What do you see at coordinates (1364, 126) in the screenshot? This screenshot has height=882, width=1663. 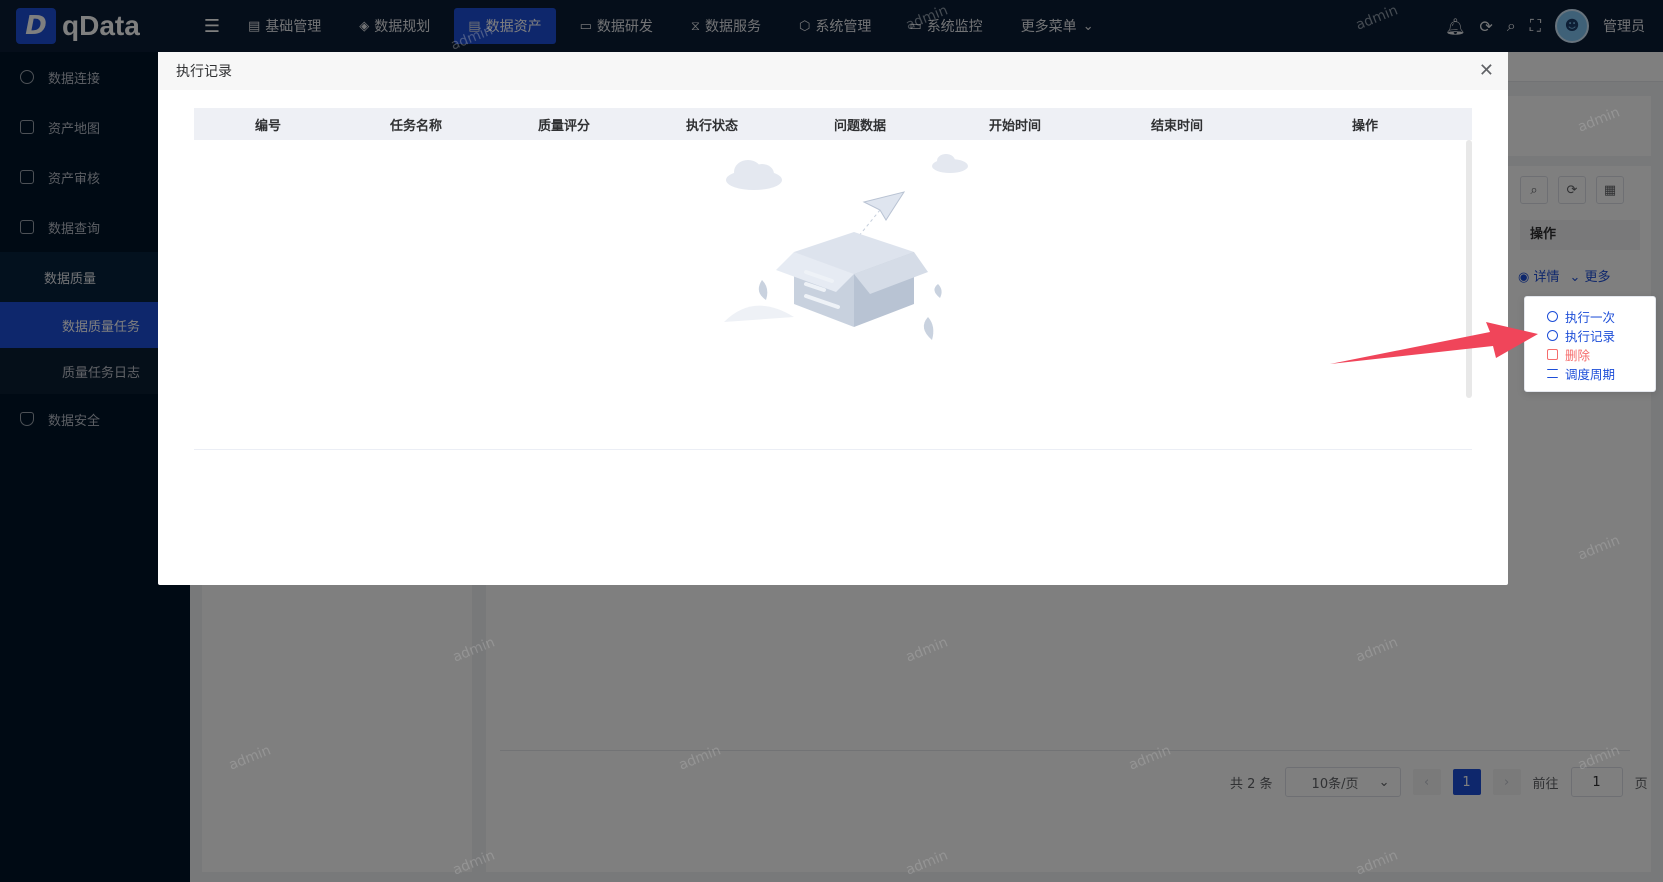 I see `column-header: 操作` at bounding box center [1364, 126].